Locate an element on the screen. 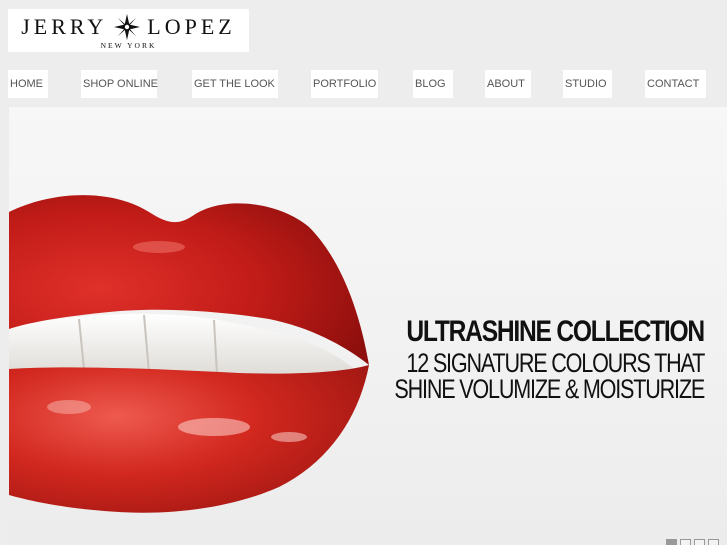  logo-wordmark: JERRY LOPEZ is located at coordinates (128, 27).